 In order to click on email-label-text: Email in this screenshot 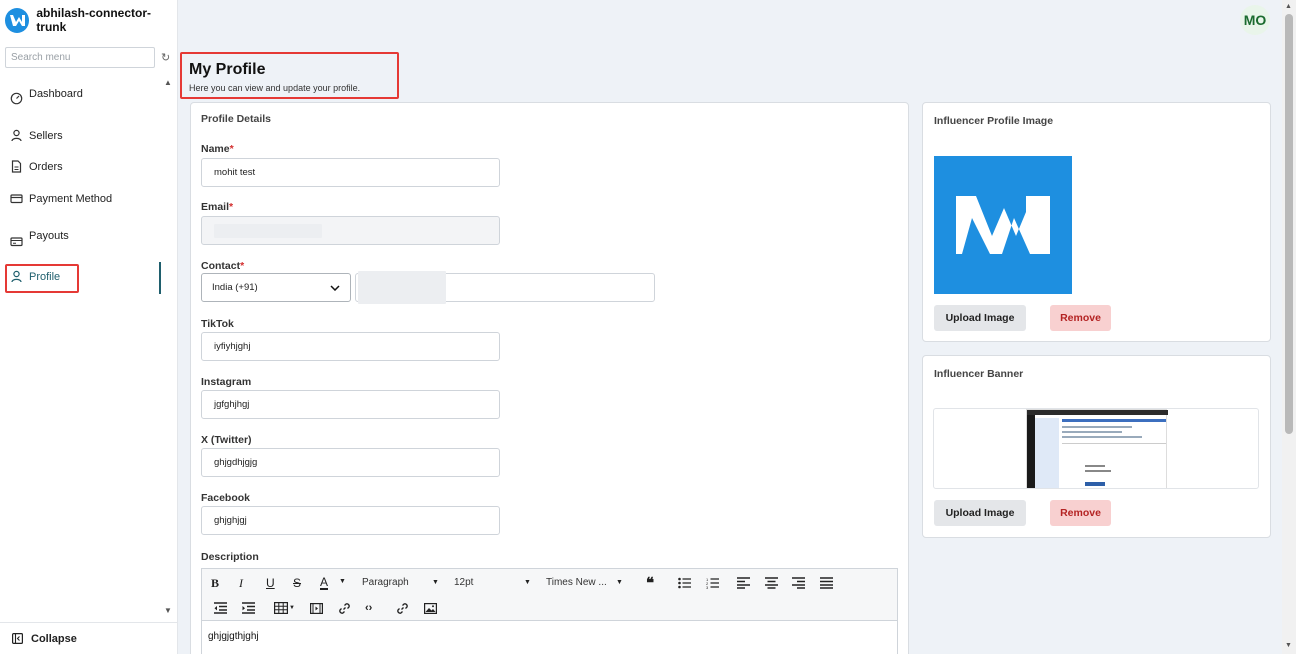, I will do `click(215, 207)`.